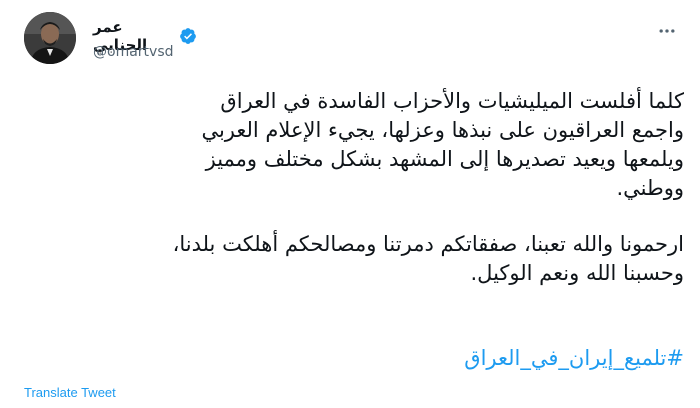 Image resolution: width=700 pixels, height=408 pixels. I want to click on author-handle: @omartvsd, so click(133, 52).